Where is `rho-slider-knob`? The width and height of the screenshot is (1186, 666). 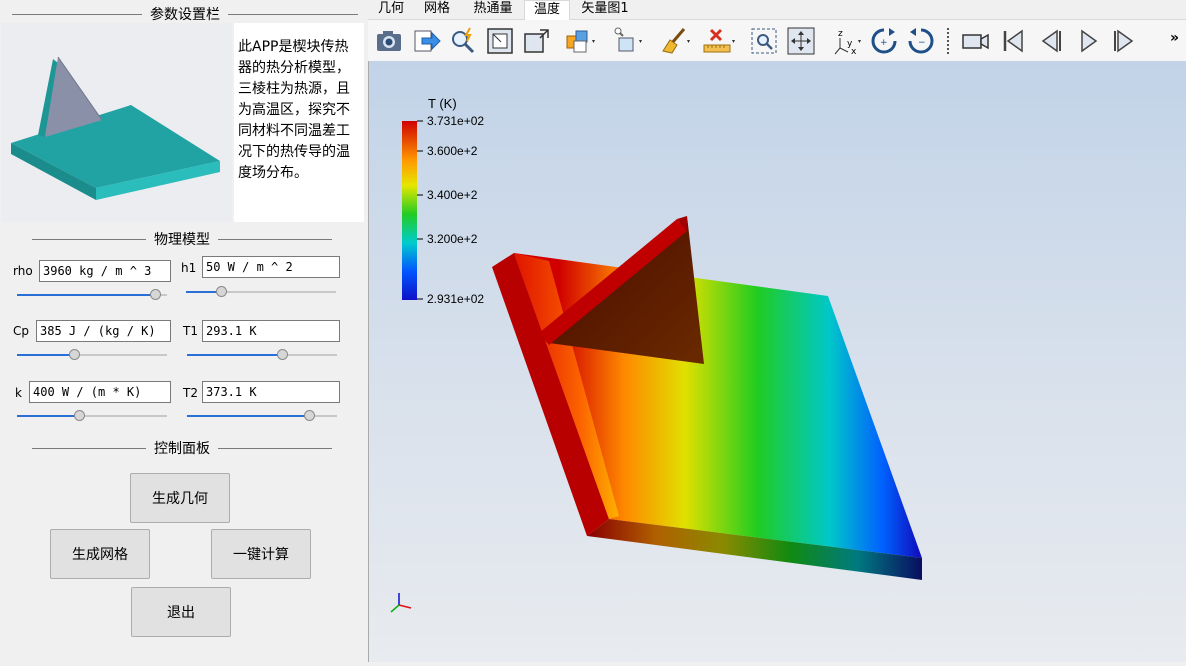
rho-slider-knob is located at coordinates (155, 294).